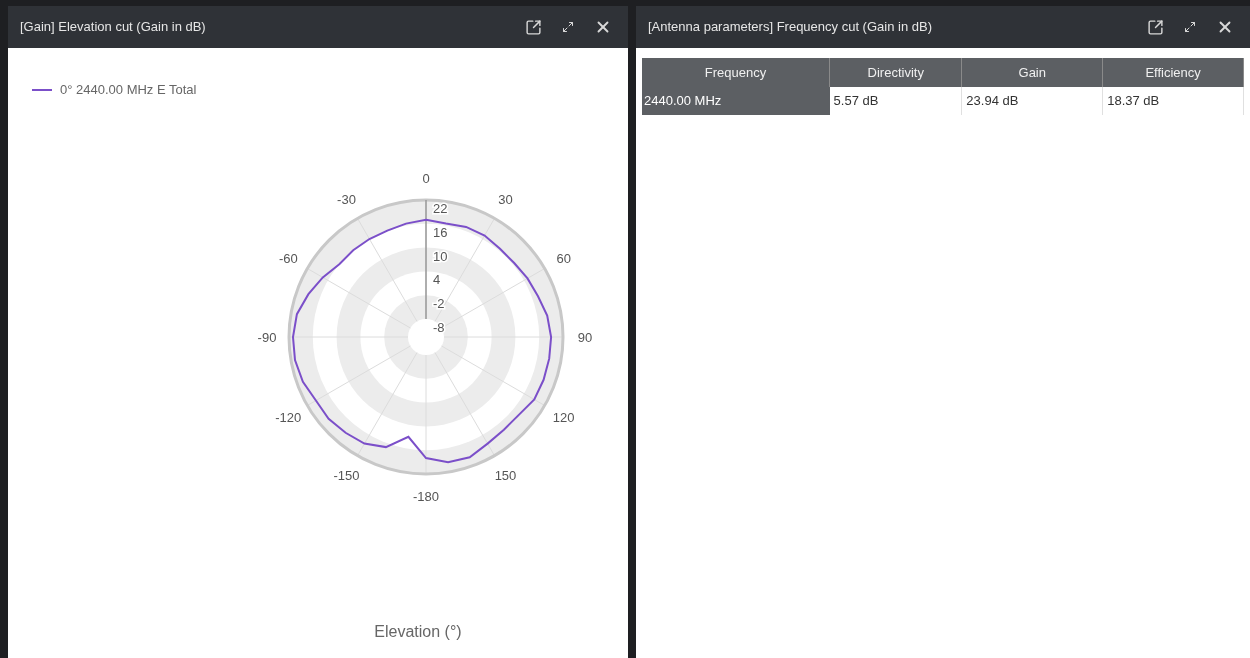  Describe the element at coordinates (346, 475) in the screenshot. I see `angle-tick-label: -150` at that location.